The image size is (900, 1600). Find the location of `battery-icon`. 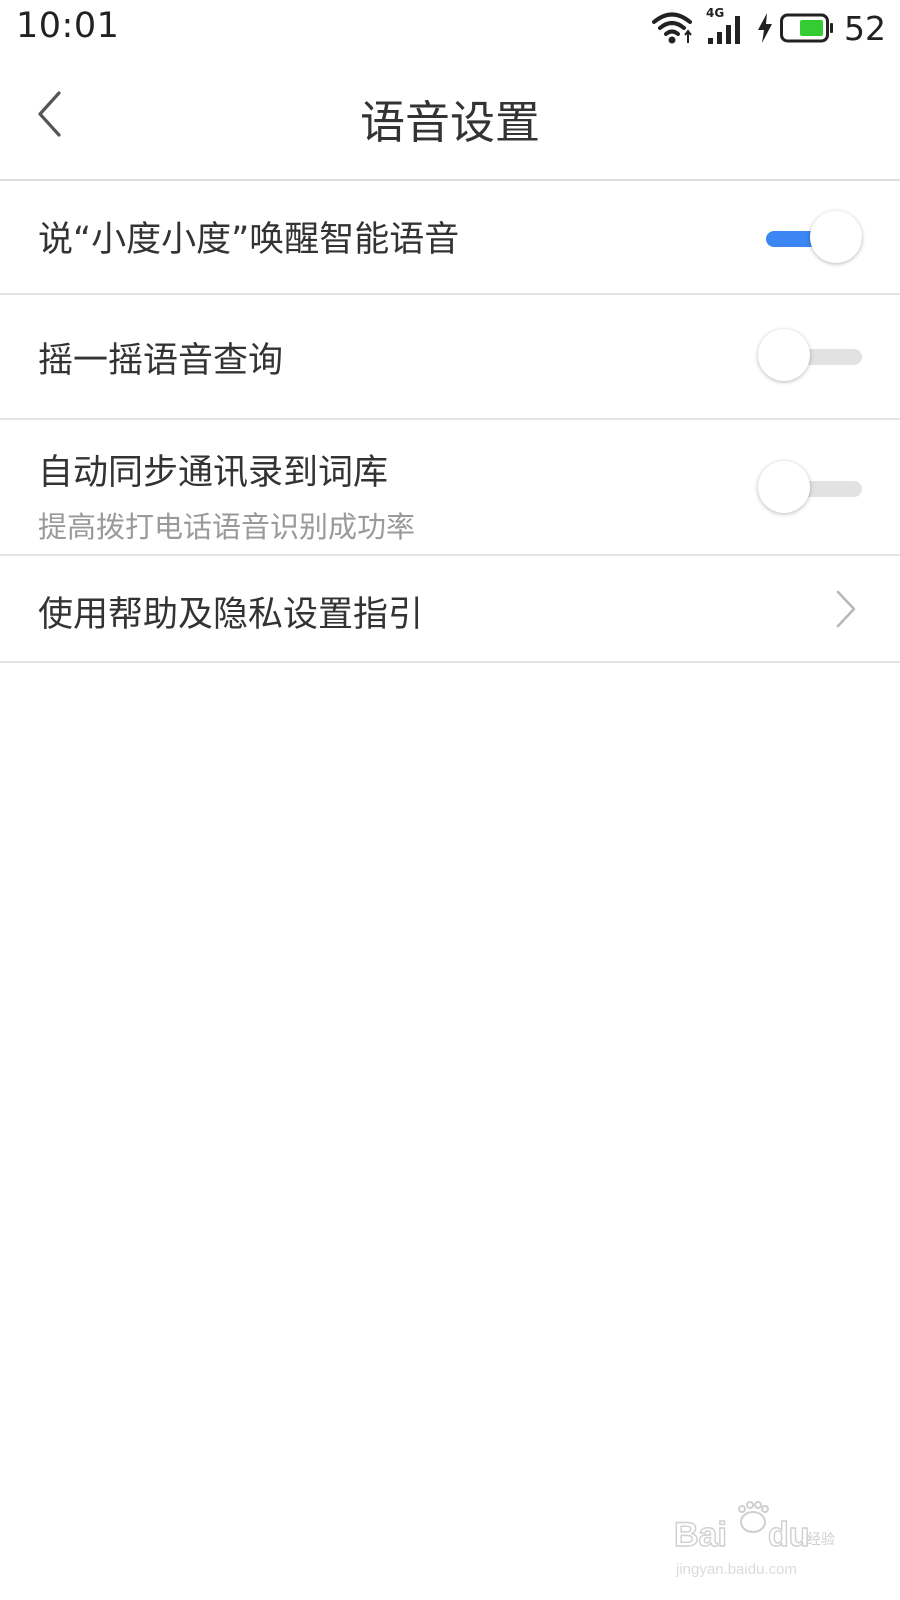

battery-icon is located at coordinates (806, 28).